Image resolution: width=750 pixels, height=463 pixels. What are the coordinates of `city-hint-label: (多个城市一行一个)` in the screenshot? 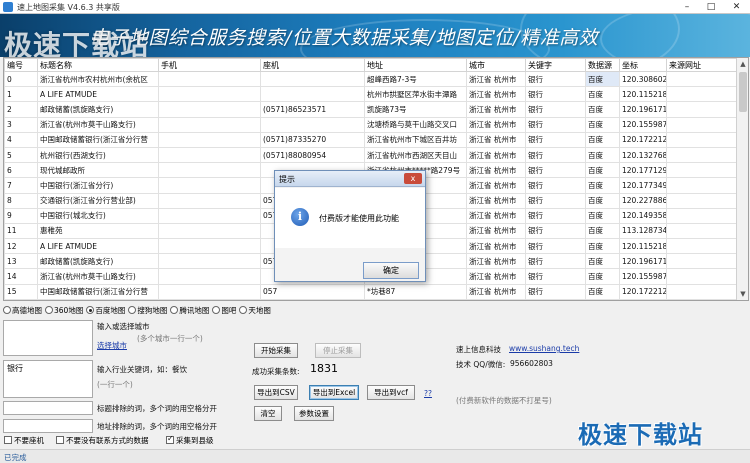 It's located at (170, 338).